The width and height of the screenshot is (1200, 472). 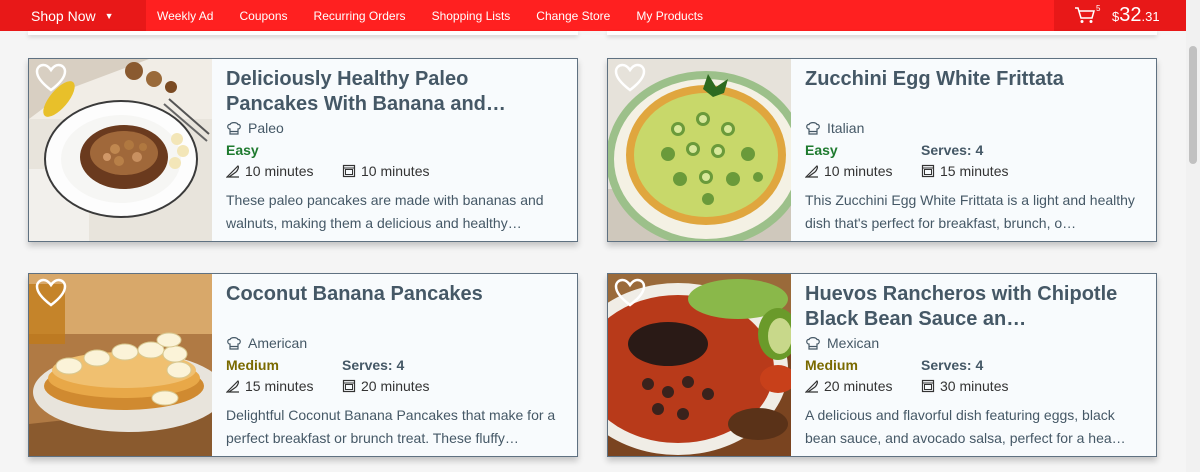 I want to click on shop-now-menu: Shop Now ▼, so click(x=73, y=15).